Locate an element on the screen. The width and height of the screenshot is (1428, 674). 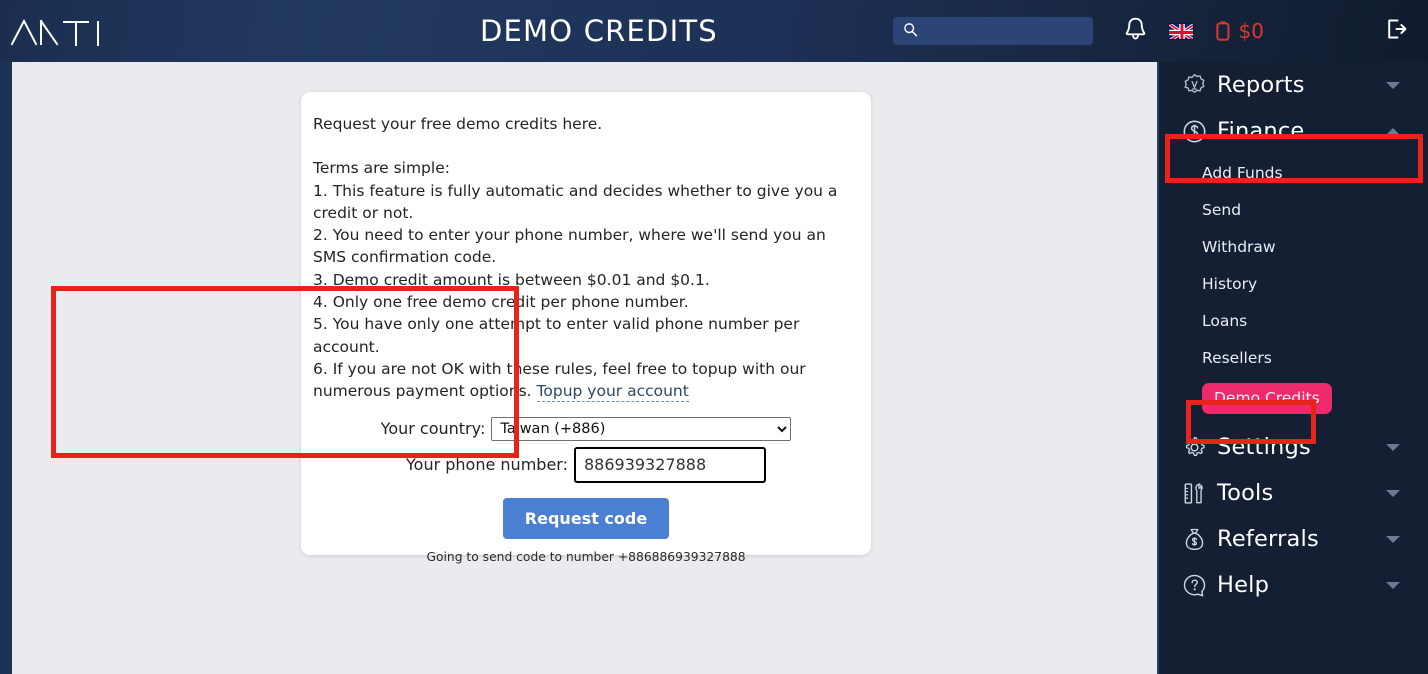
language-flag-icon is located at coordinates (1180, 31).